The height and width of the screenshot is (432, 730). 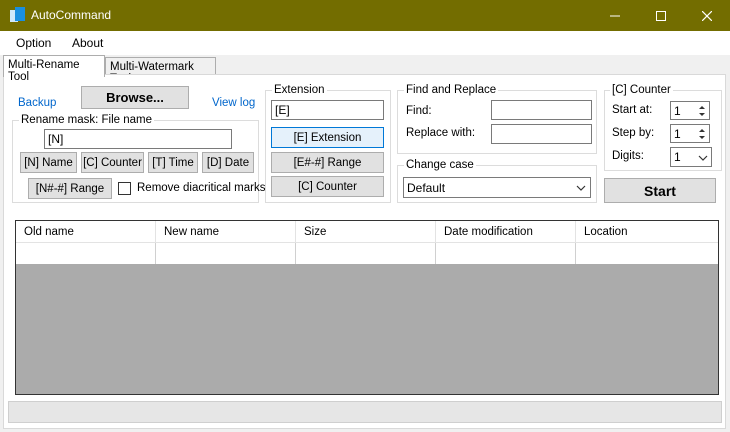 I want to click on column-new-name: New name, so click(x=226, y=232).